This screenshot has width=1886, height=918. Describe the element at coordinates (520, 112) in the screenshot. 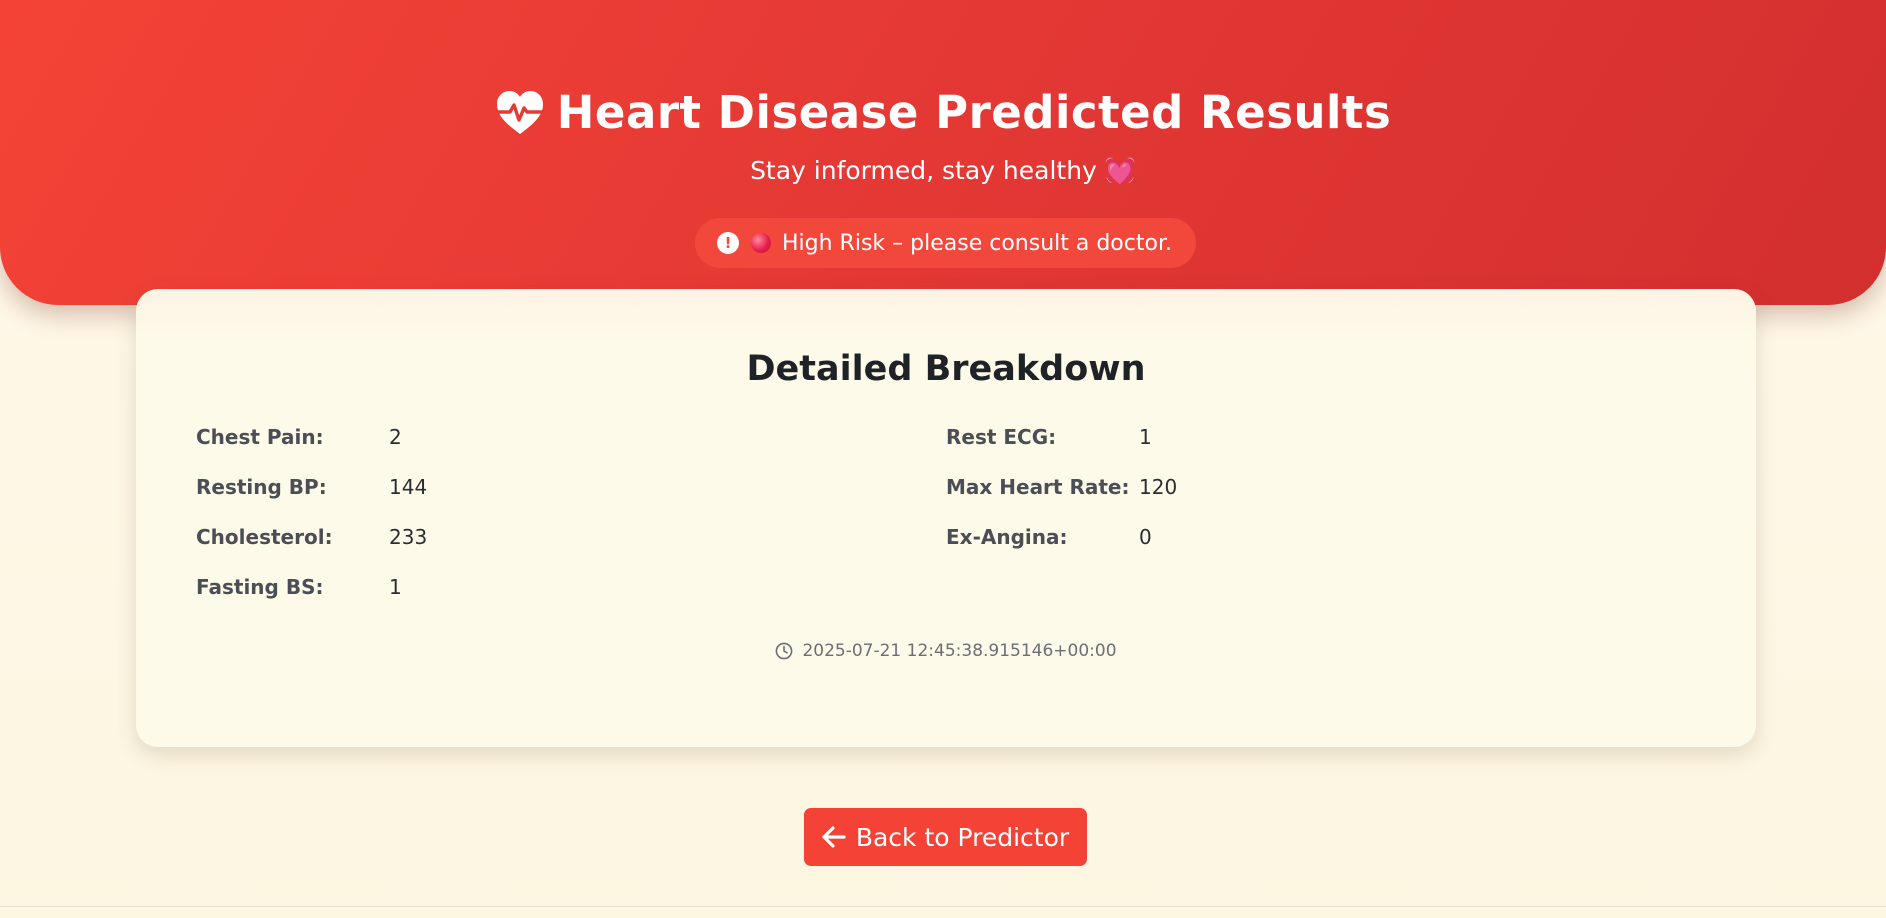

I see `heart-pulse-icon` at that location.